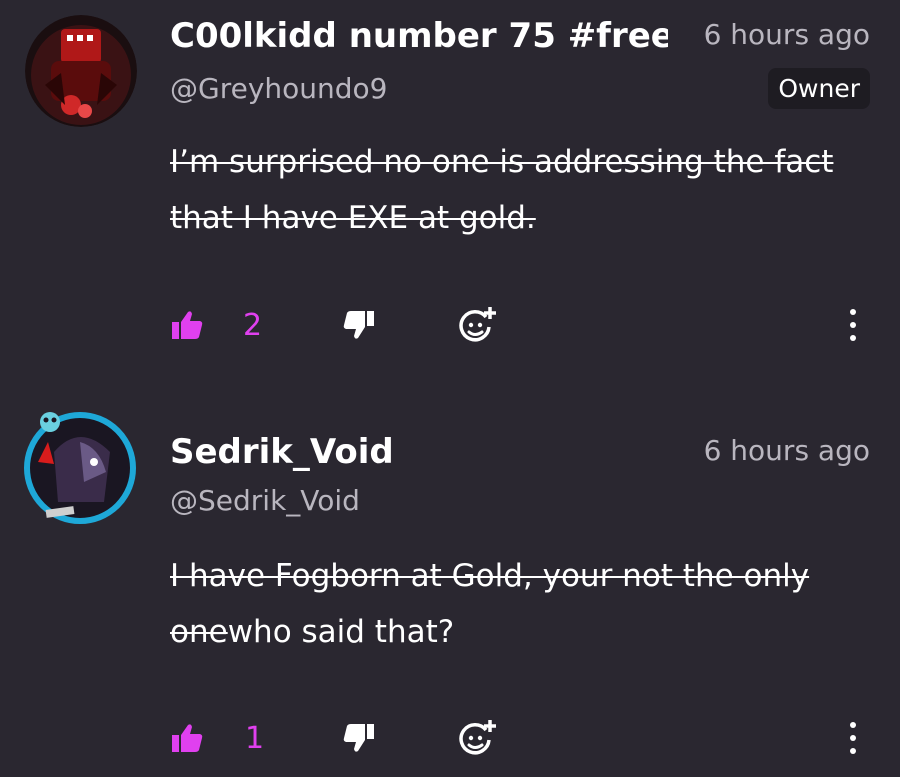  What do you see at coordinates (819, 88) in the screenshot?
I see `owner-badge: Owner` at bounding box center [819, 88].